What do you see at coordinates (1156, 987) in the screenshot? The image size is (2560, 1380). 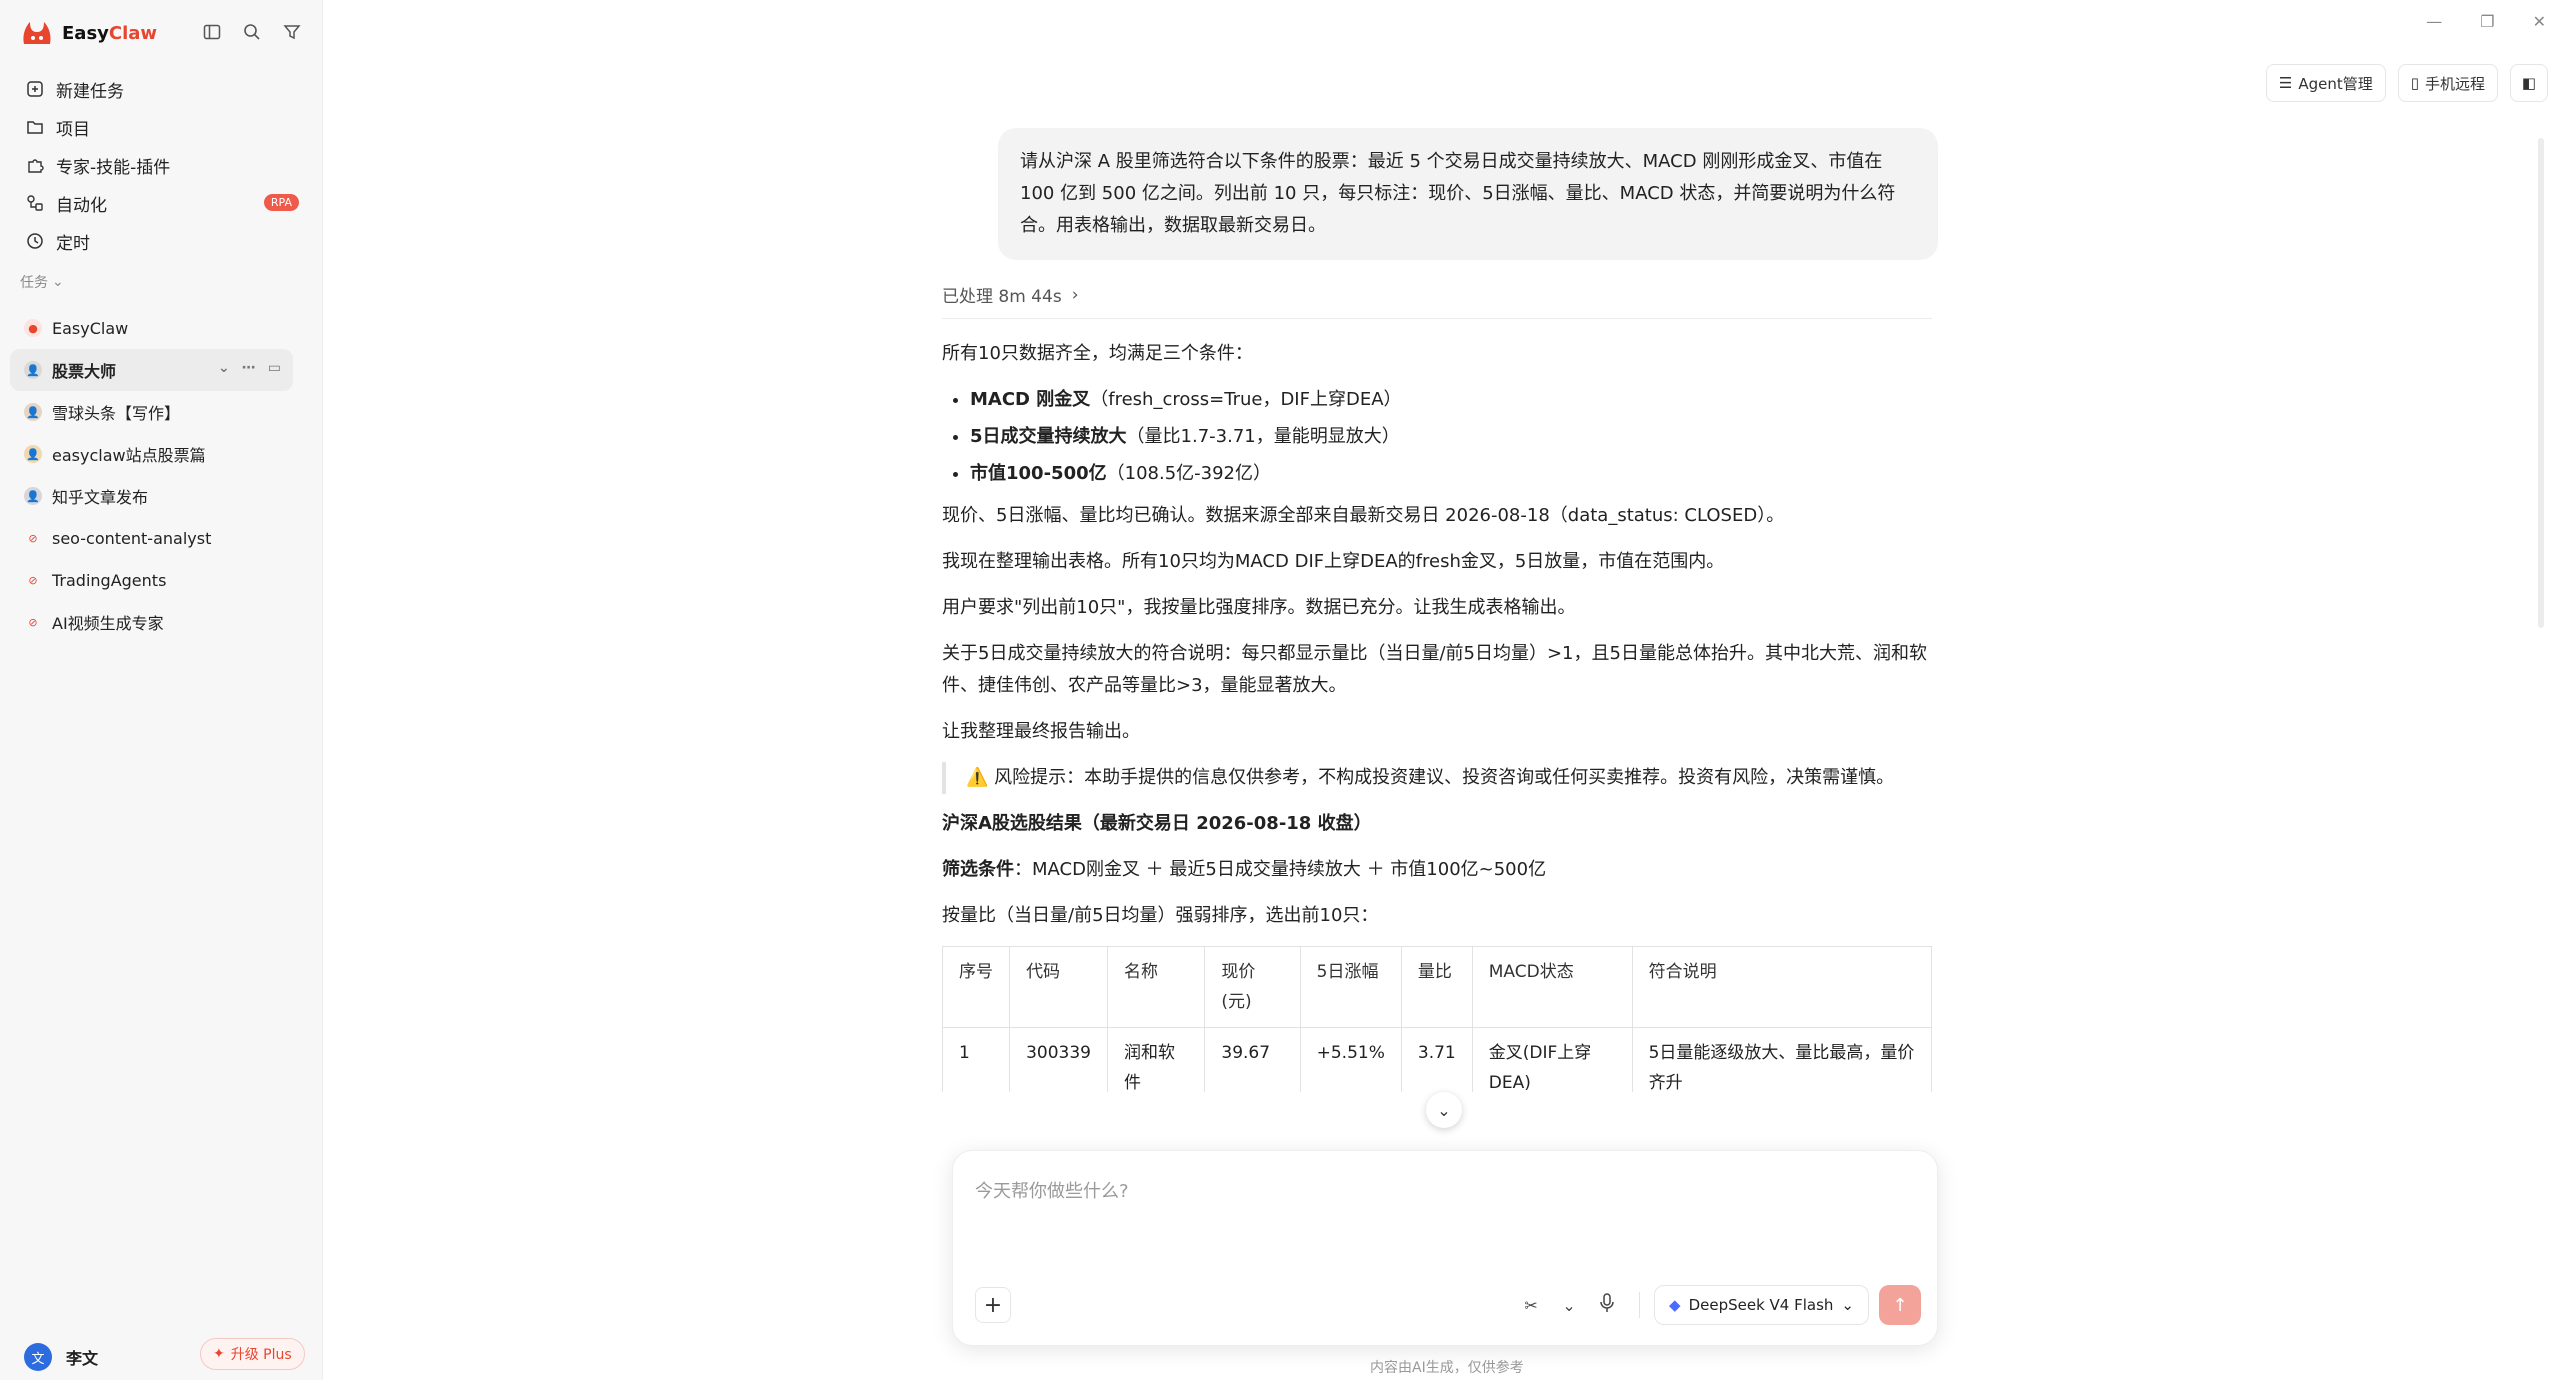 I see `column-header: 名称` at bounding box center [1156, 987].